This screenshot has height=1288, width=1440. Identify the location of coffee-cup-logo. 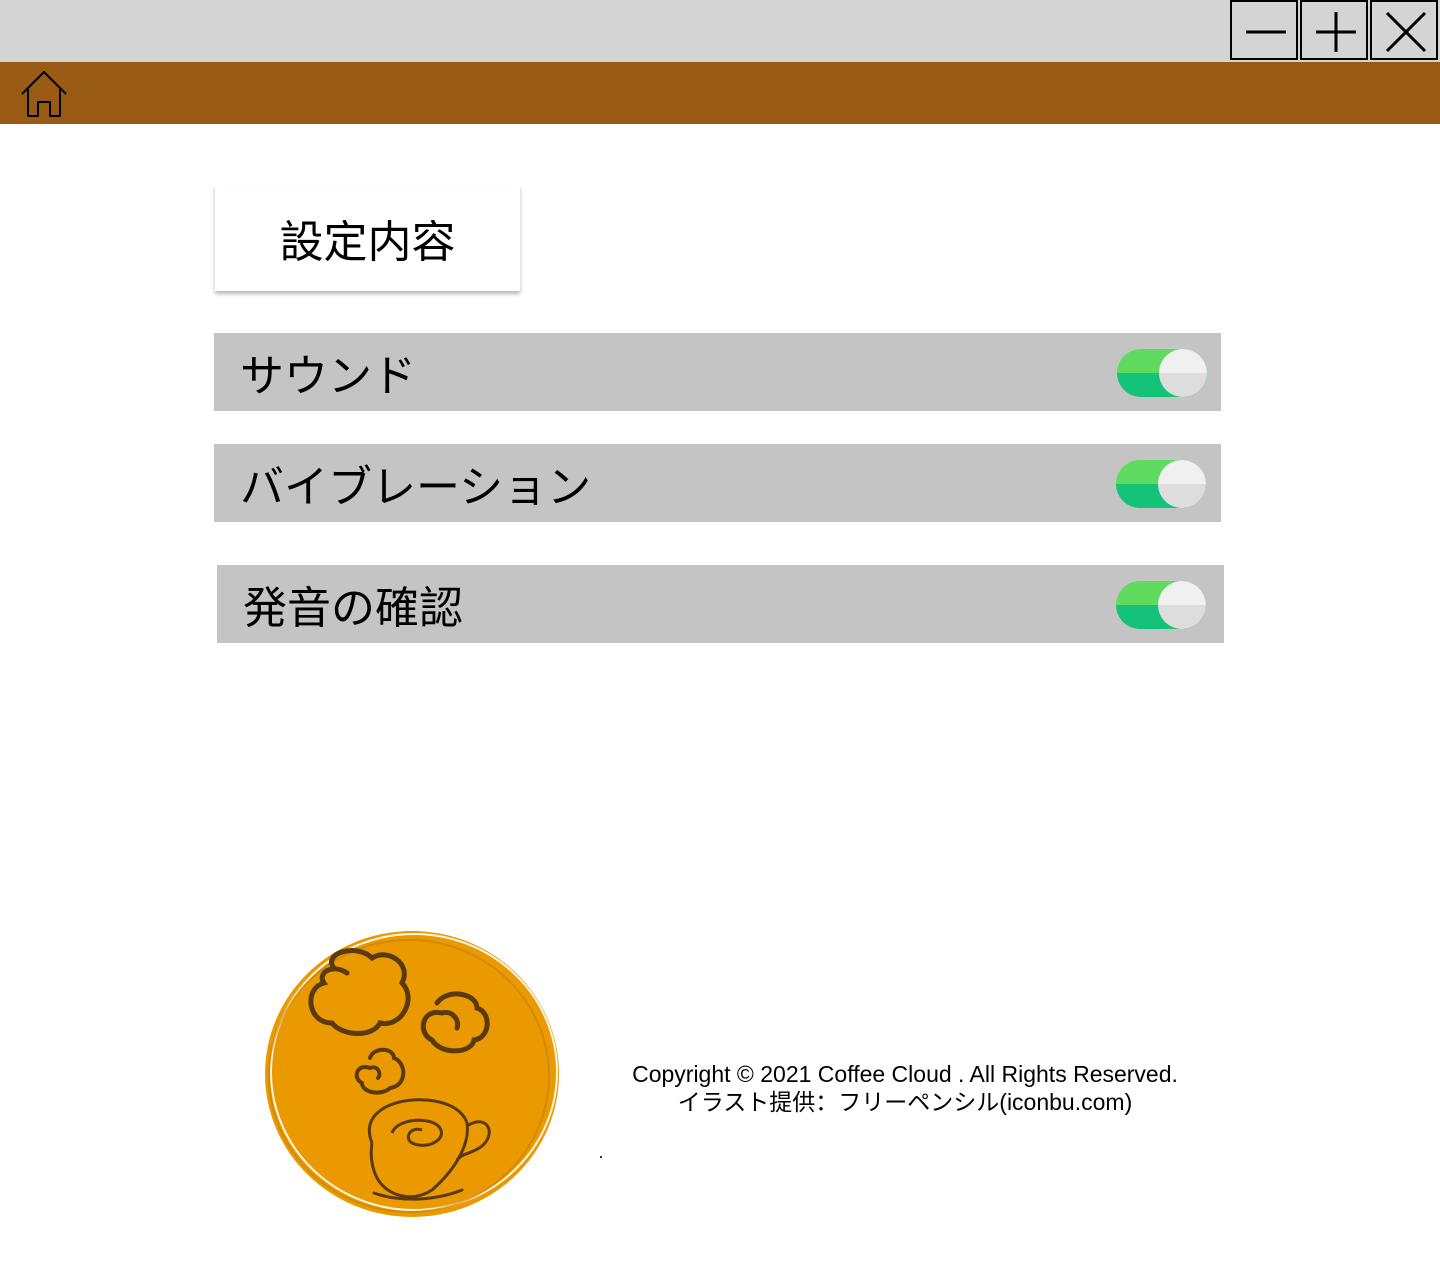
(413, 1074).